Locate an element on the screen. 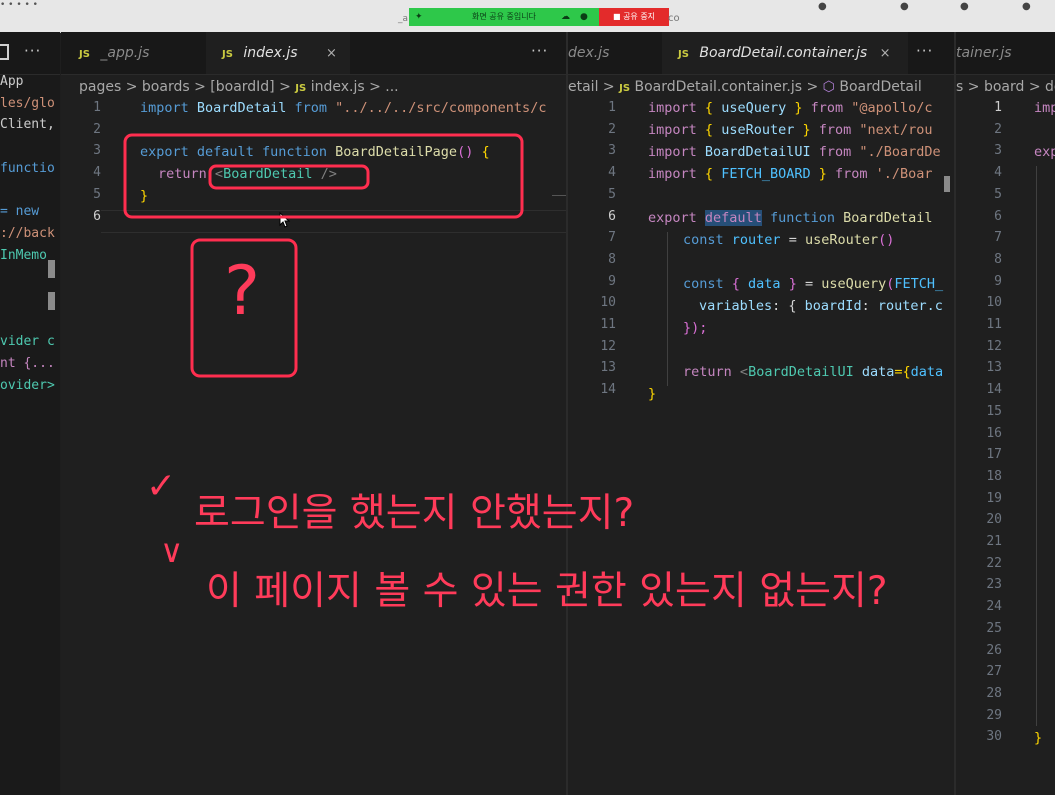 The image size is (1055, 795). question-mark: ? is located at coordinates (242, 291).